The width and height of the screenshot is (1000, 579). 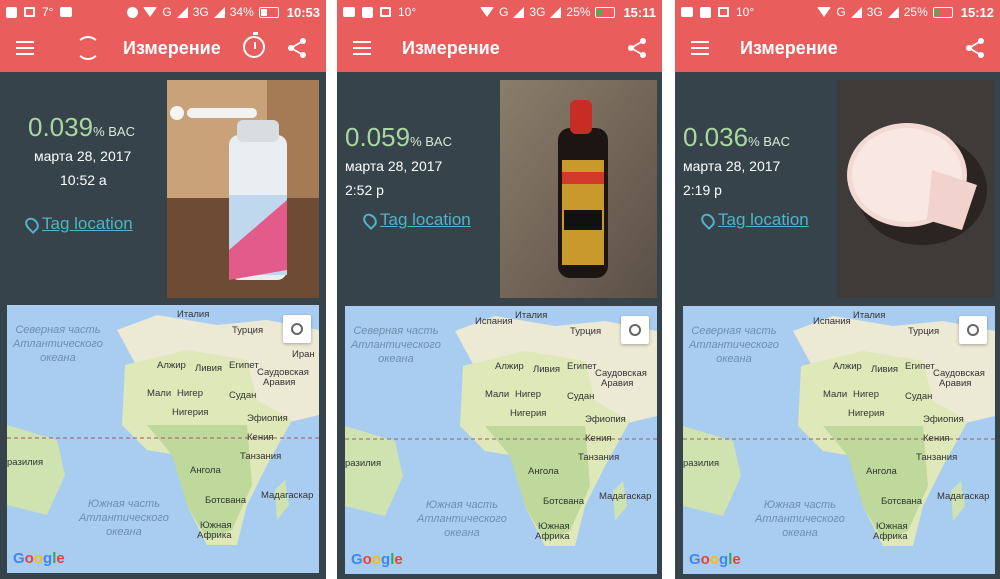 I want to click on bac-unit: % BAC, so click(x=431, y=141).